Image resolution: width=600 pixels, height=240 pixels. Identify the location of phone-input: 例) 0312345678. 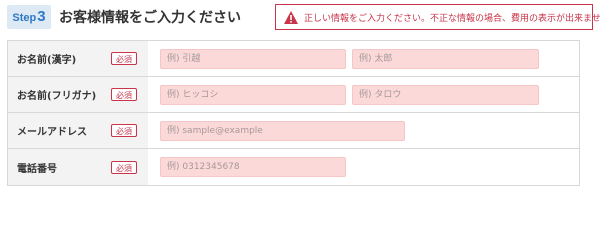
(253, 167).